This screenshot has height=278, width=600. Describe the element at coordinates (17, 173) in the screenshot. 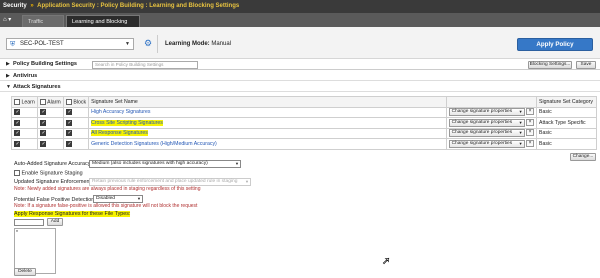

I see `enable-staging-checkbox` at that location.